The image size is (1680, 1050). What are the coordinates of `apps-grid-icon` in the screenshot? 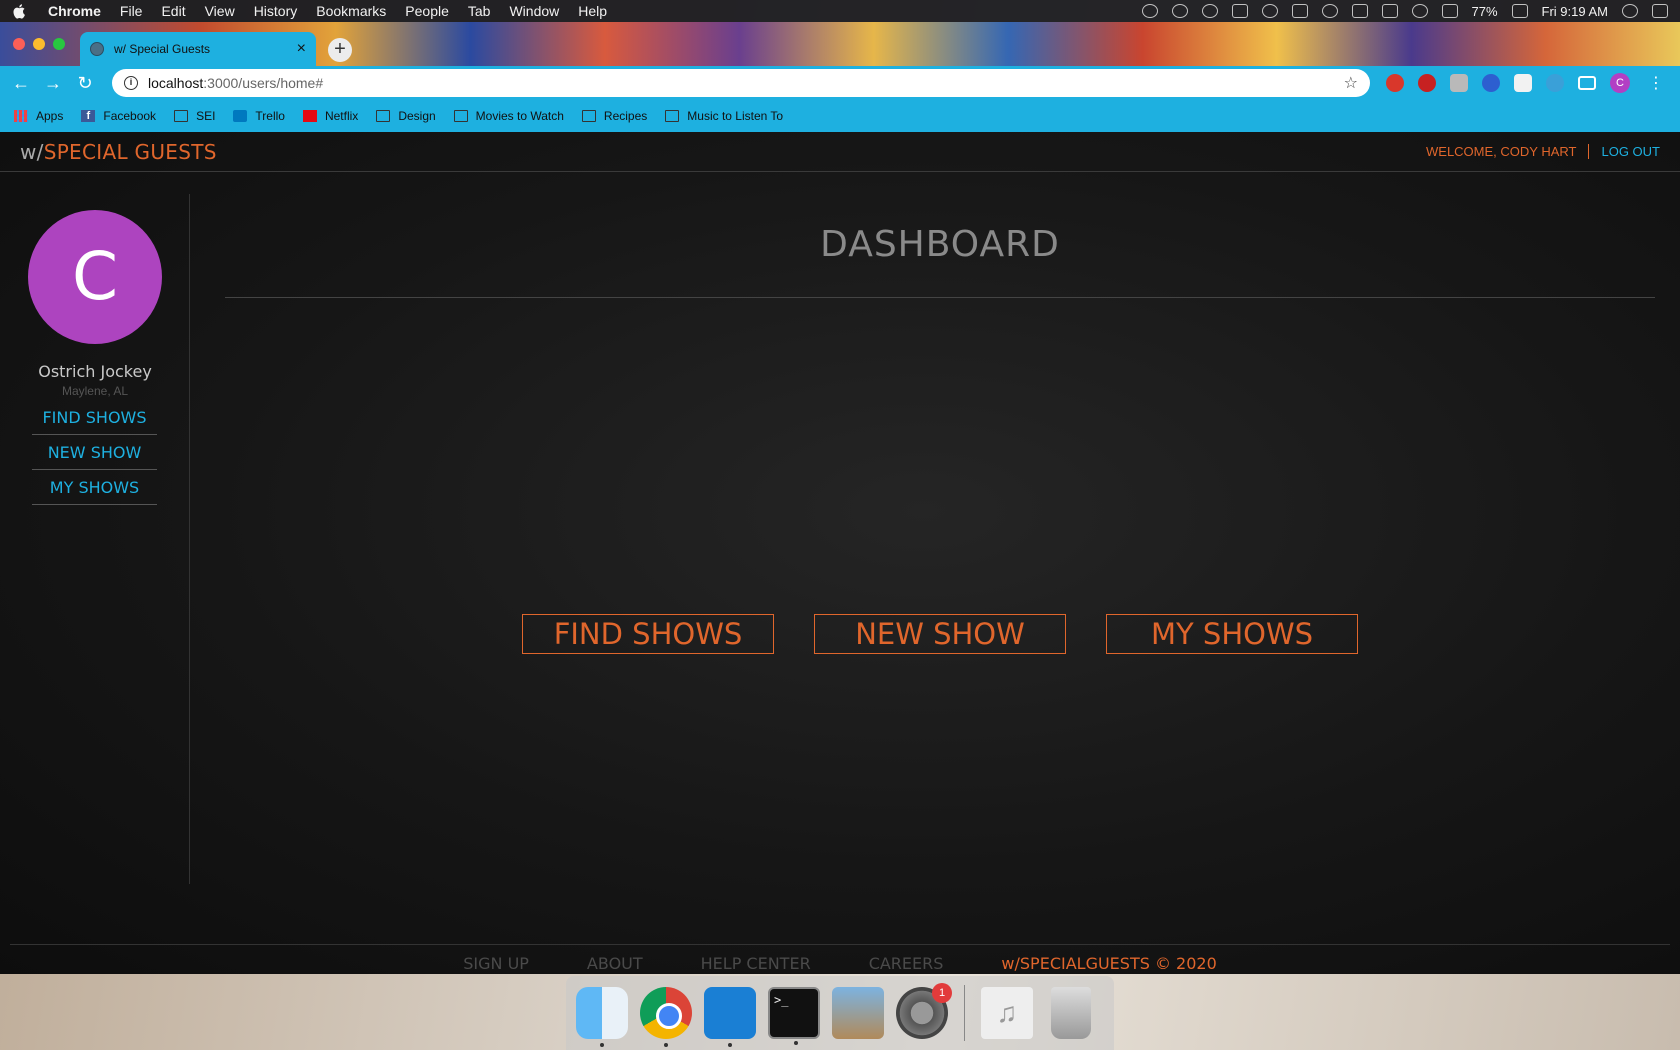 It's located at (21, 116).